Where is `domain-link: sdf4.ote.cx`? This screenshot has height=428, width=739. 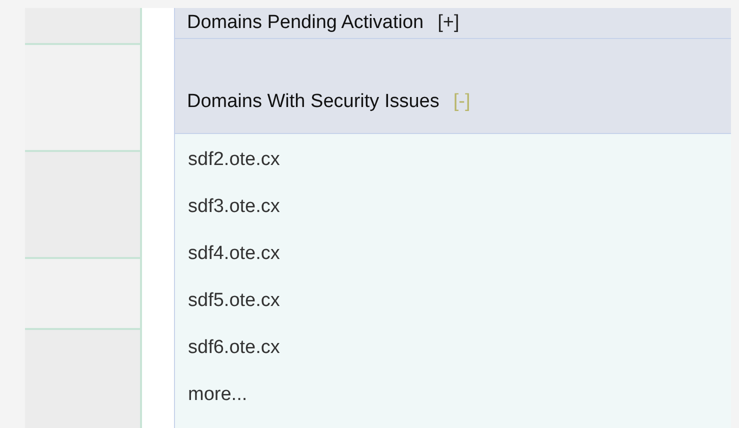
domain-link: sdf4.ote.cx is located at coordinates (453, 253).